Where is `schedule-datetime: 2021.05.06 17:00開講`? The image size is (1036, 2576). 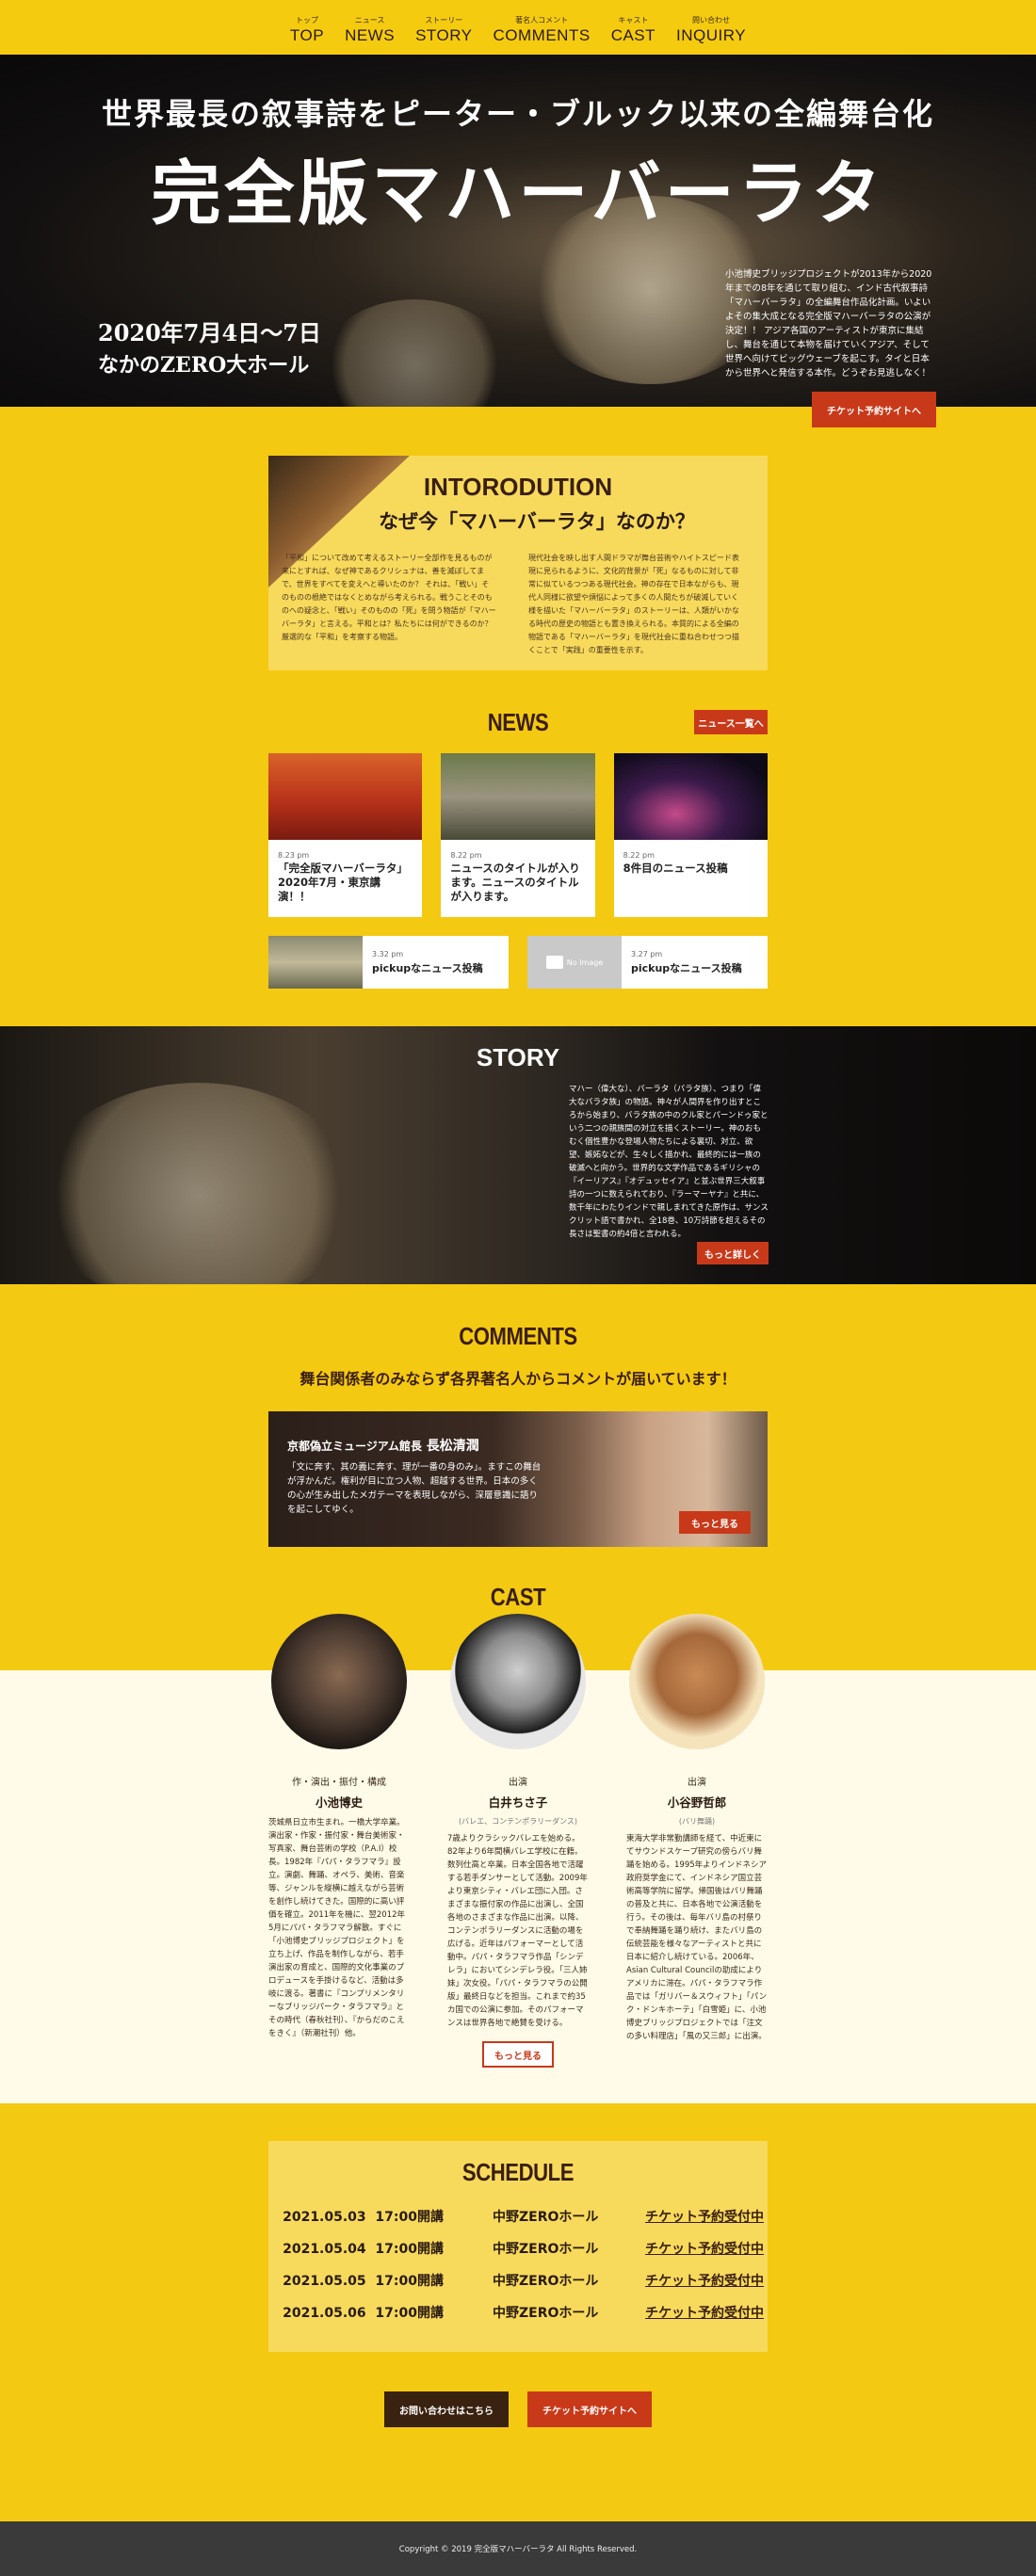
schedule-datetime: 2021.05.06 17:00開講 is located at coordinates (357, 2312).